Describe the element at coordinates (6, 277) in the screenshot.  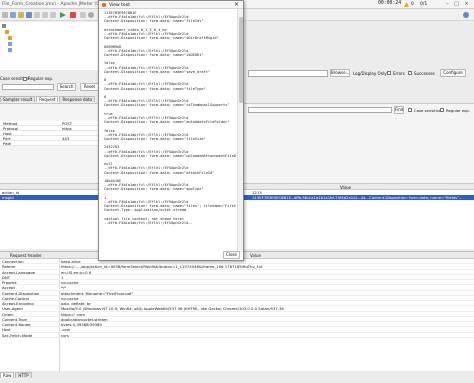
I see `header-key: DNT` at that location.